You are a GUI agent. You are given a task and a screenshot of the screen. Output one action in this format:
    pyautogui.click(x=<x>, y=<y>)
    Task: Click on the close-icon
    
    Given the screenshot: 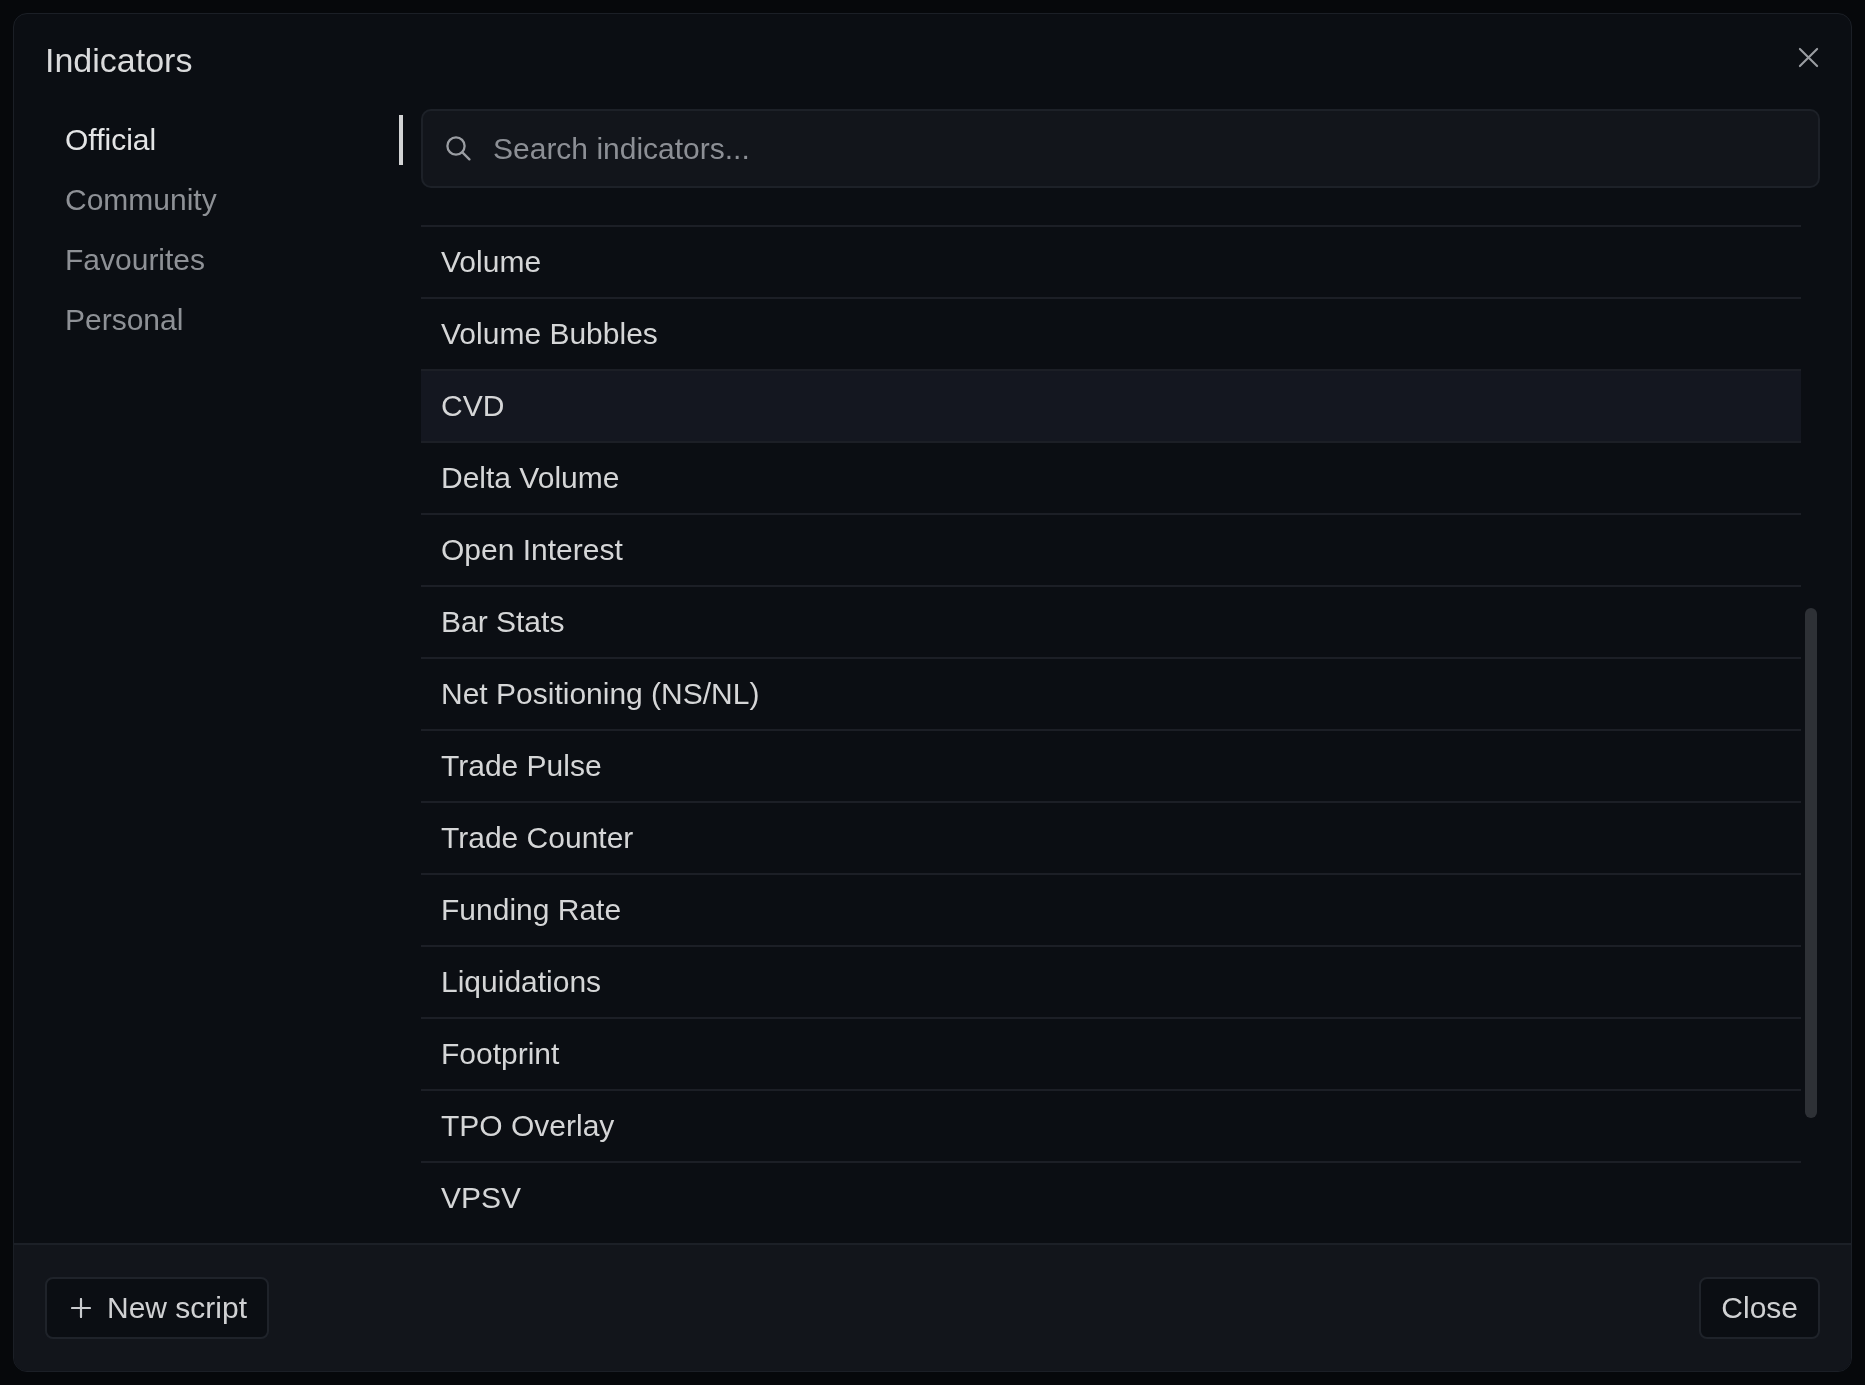 What is the action you would take?
    pyautogui.click(x=1808, y=57)
    